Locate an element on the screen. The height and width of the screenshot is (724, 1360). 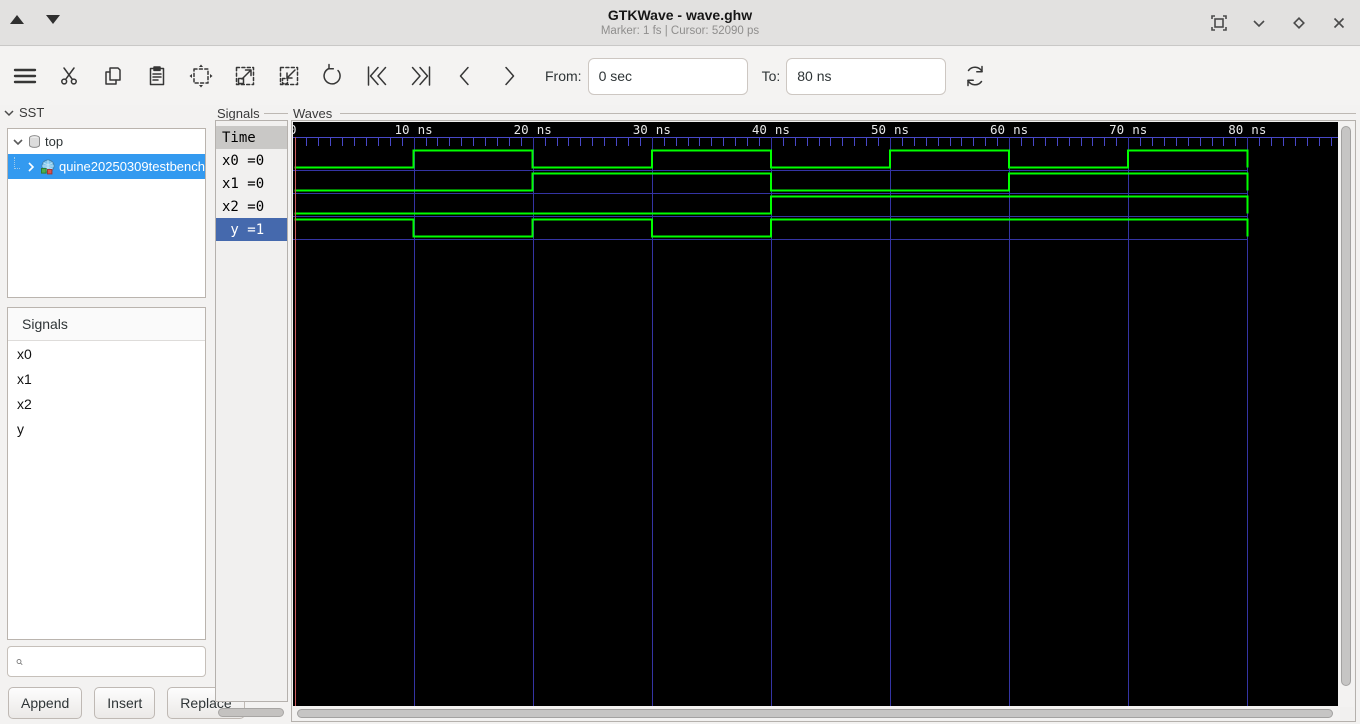
from-label: From: is located at coordinates (563, 76).